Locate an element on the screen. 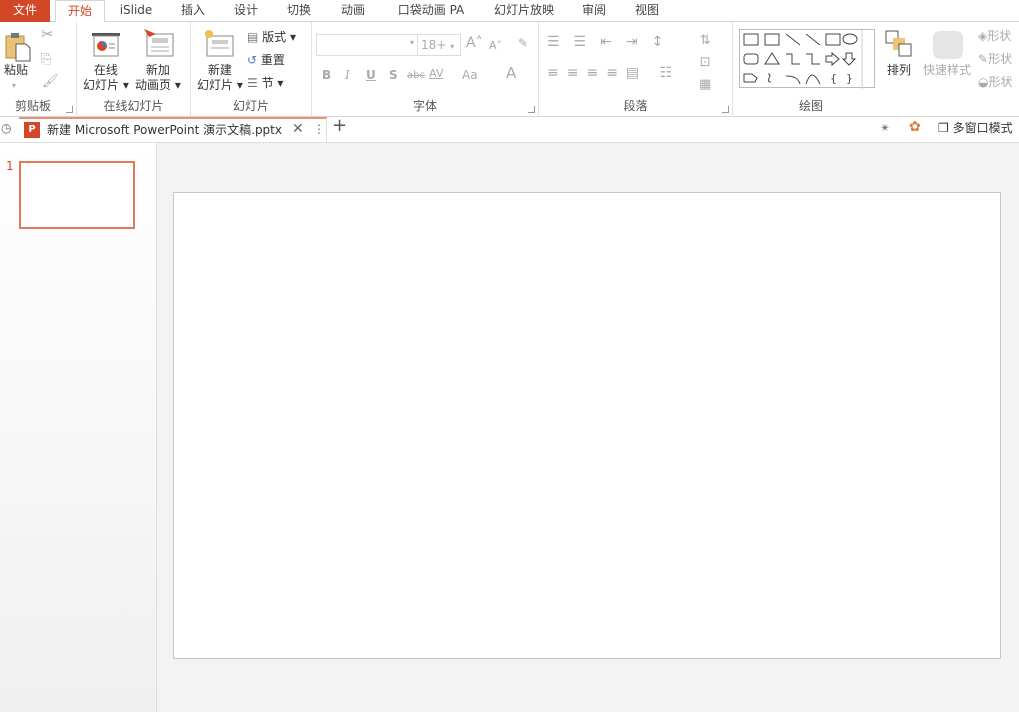 The image size is (1019, 712). bold-button: B is located at coordinates (326, 75).